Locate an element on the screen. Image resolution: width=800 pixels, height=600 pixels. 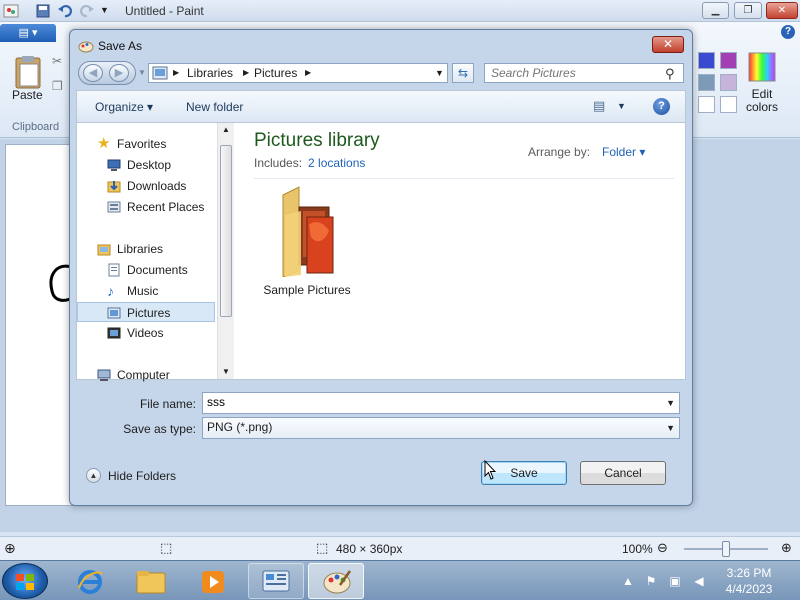
search-icon: ⚲ is located at coordinates (670, 74).